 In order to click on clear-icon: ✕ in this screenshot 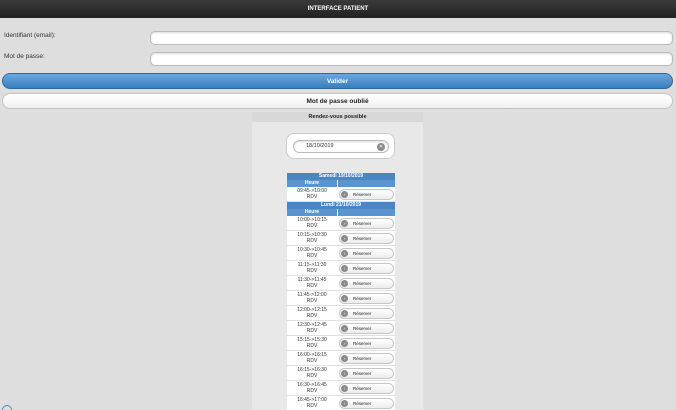, I will do `click(381, 147)`.